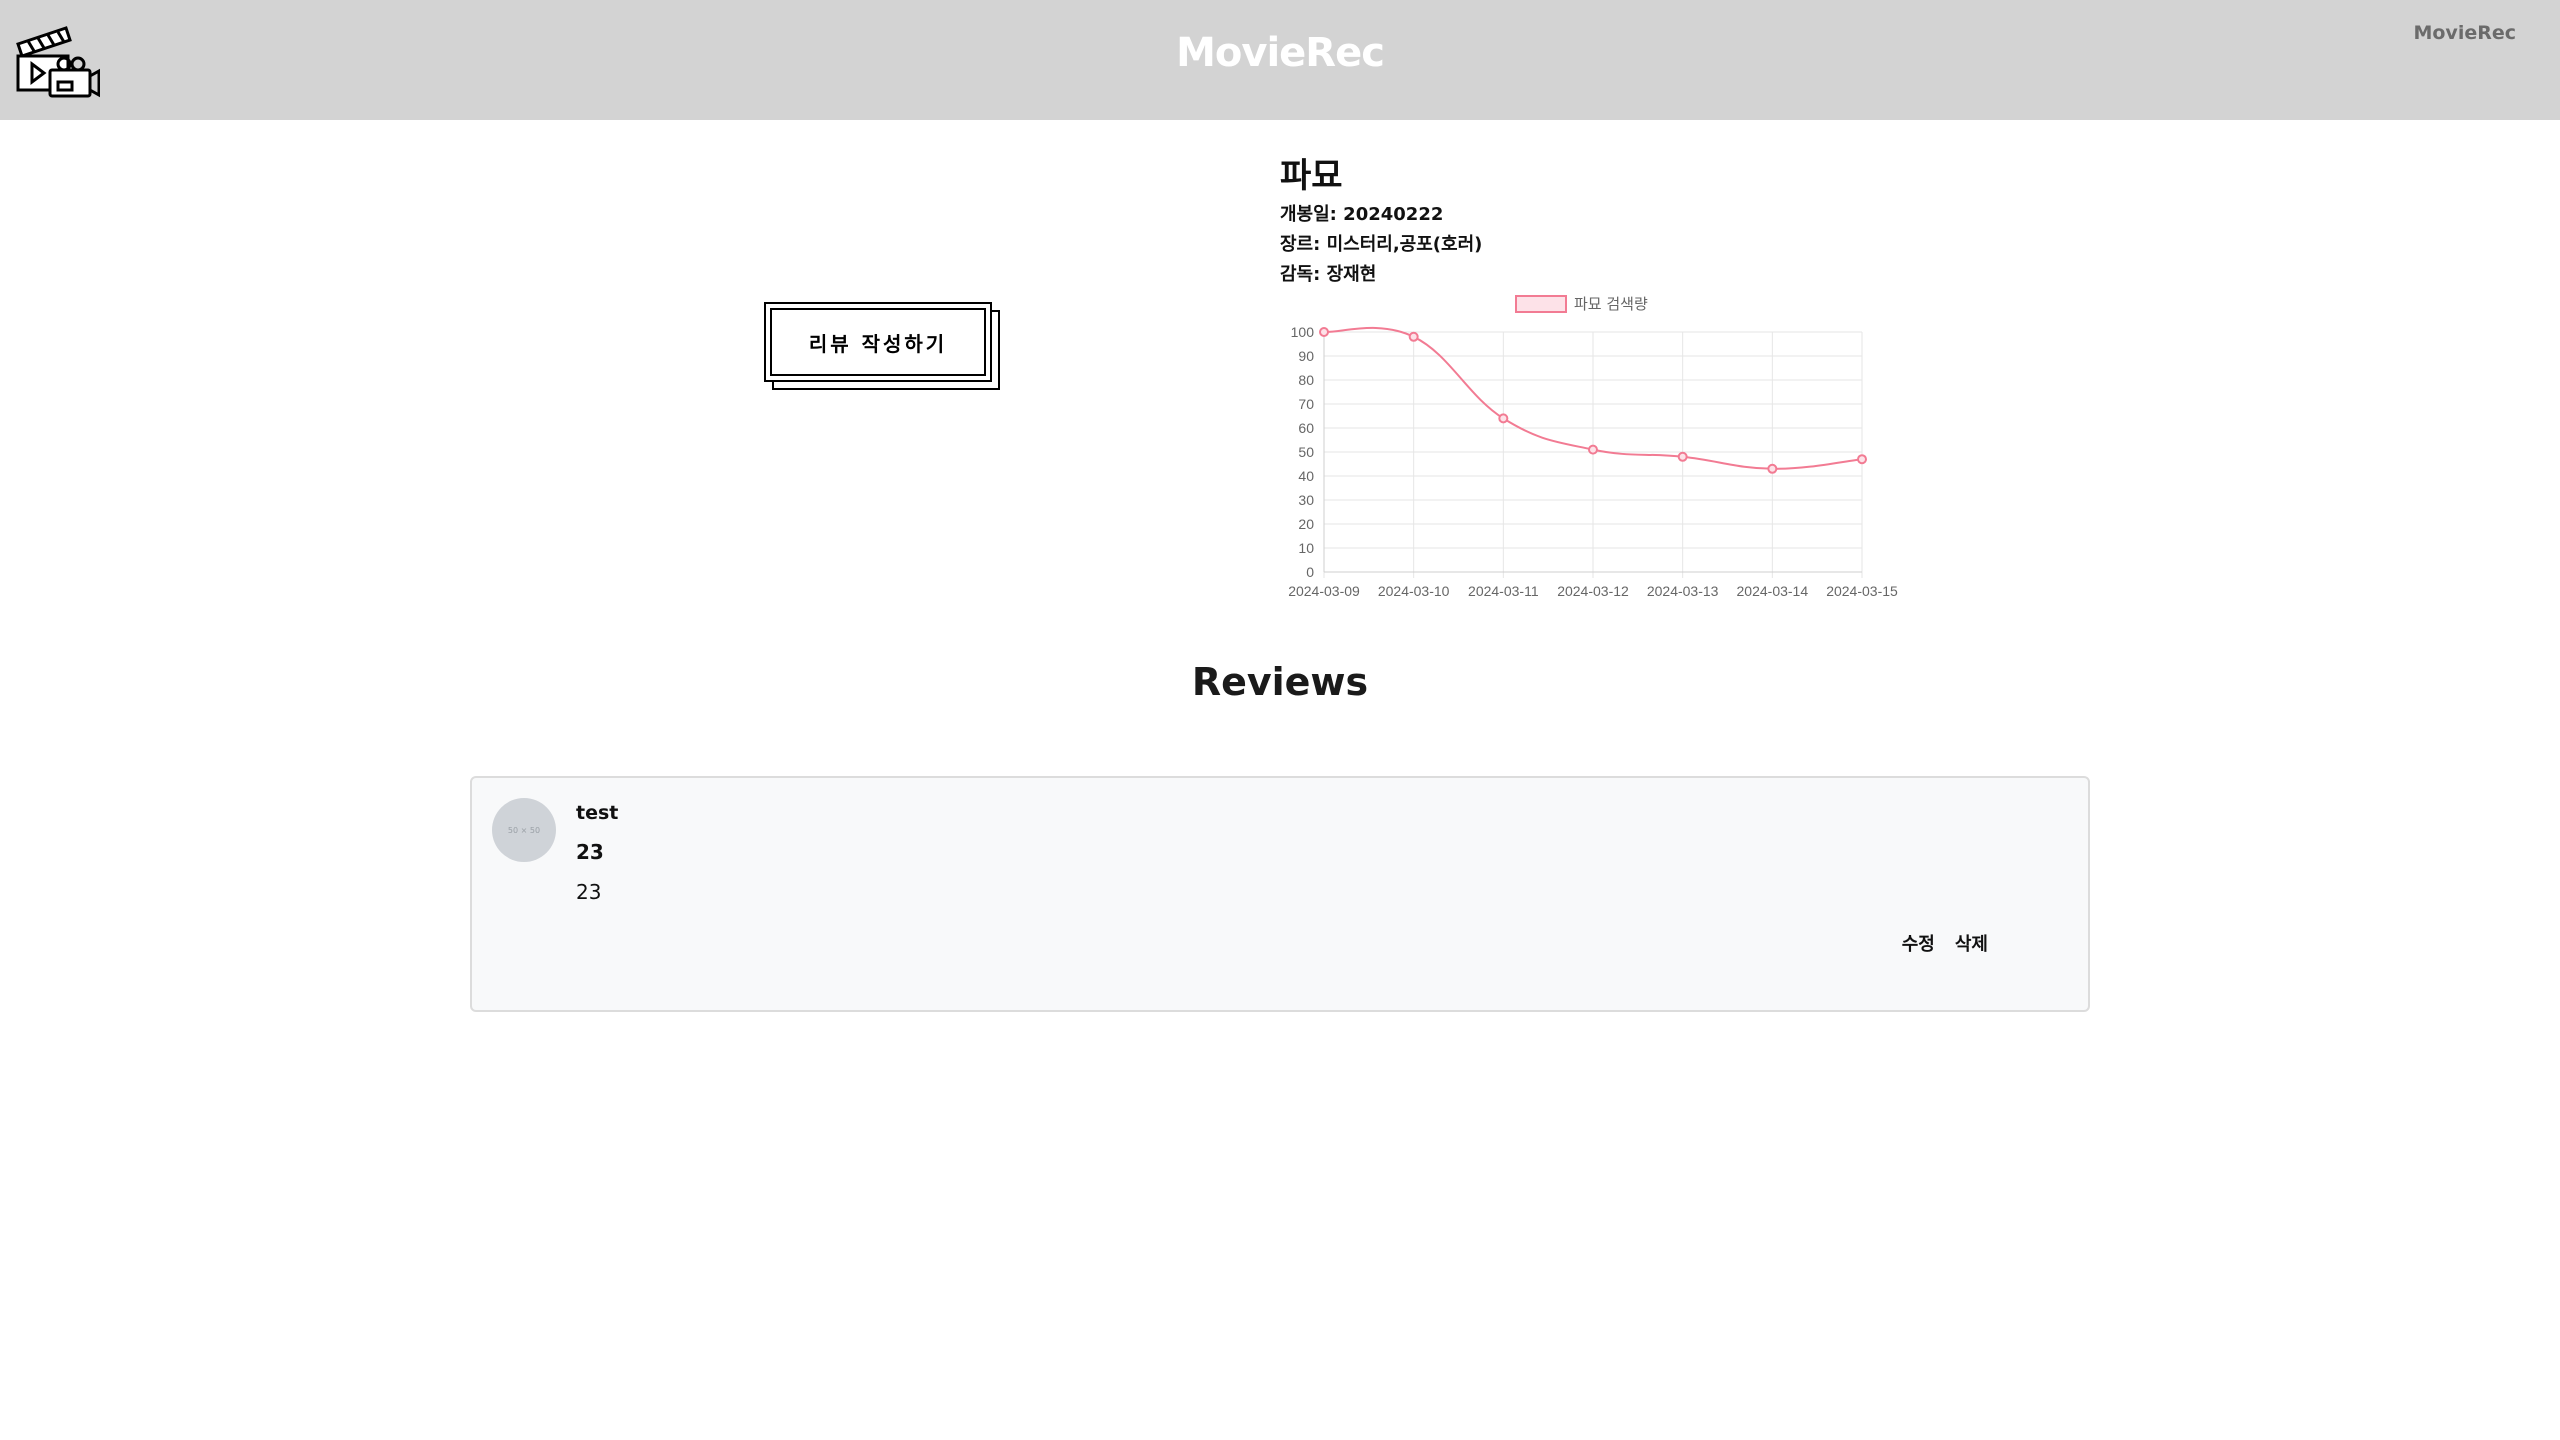 The height and width of the screenshot is (1440, 2560). Describe the element at coordinates (1945, 943) in the screenshot. I see `review-actions: 수정 삭제` at that location.